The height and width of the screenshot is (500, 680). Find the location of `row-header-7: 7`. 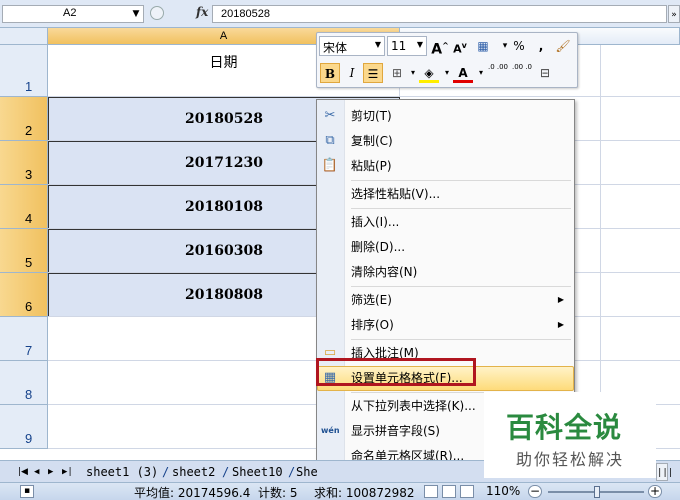

row-header-7: 7 is located at coordinates (24, 339).